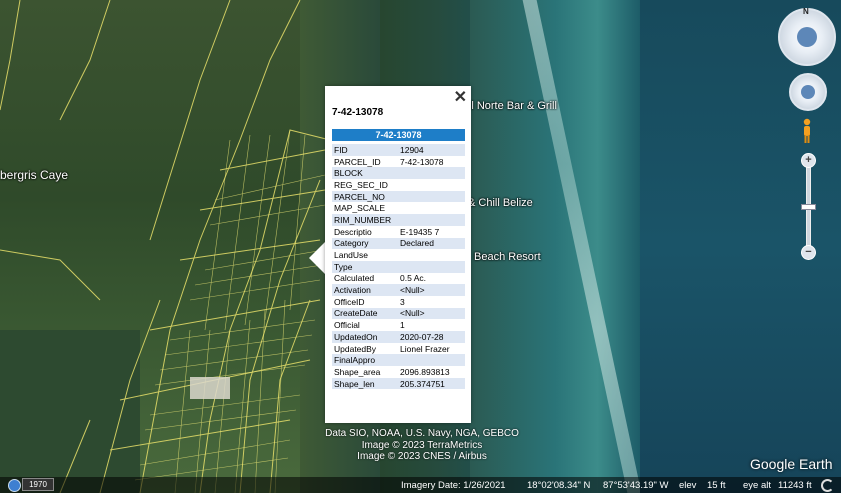  Describe the element at coordinates (425, 371) in the screenshot. I see `attribute-value: 2096.893813` at that location.